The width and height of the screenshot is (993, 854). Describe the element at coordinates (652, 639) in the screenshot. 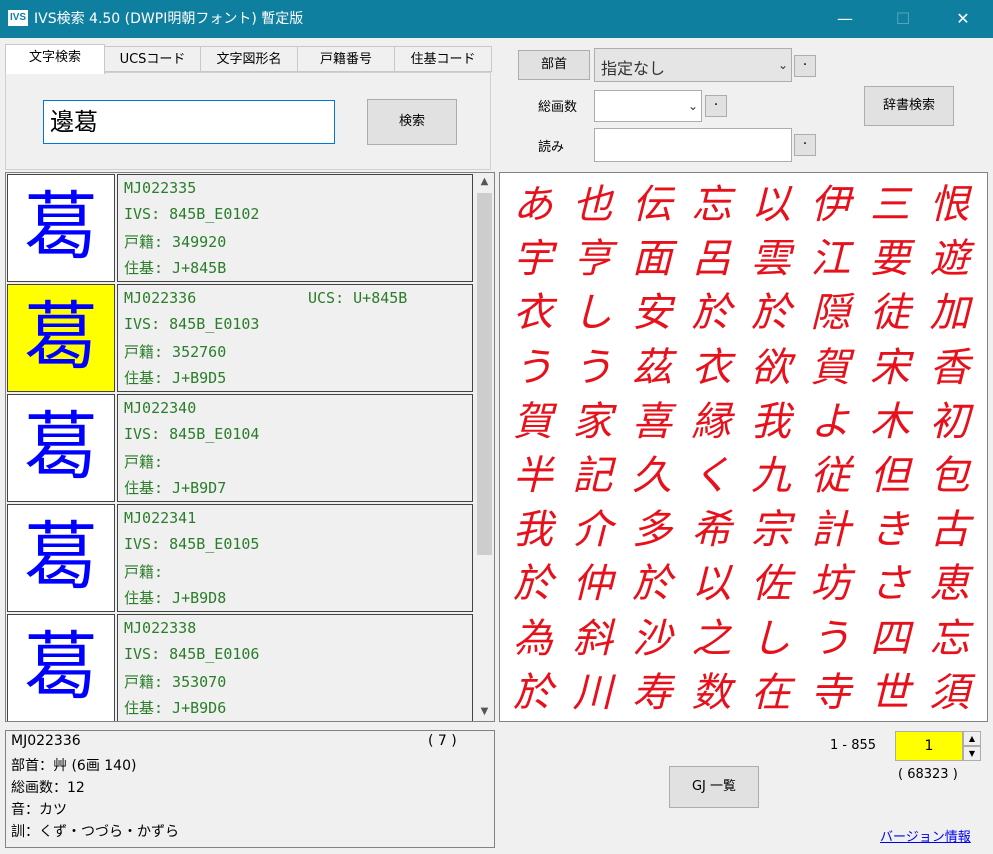

I see `hentaigana-cell: 沙` at that location.